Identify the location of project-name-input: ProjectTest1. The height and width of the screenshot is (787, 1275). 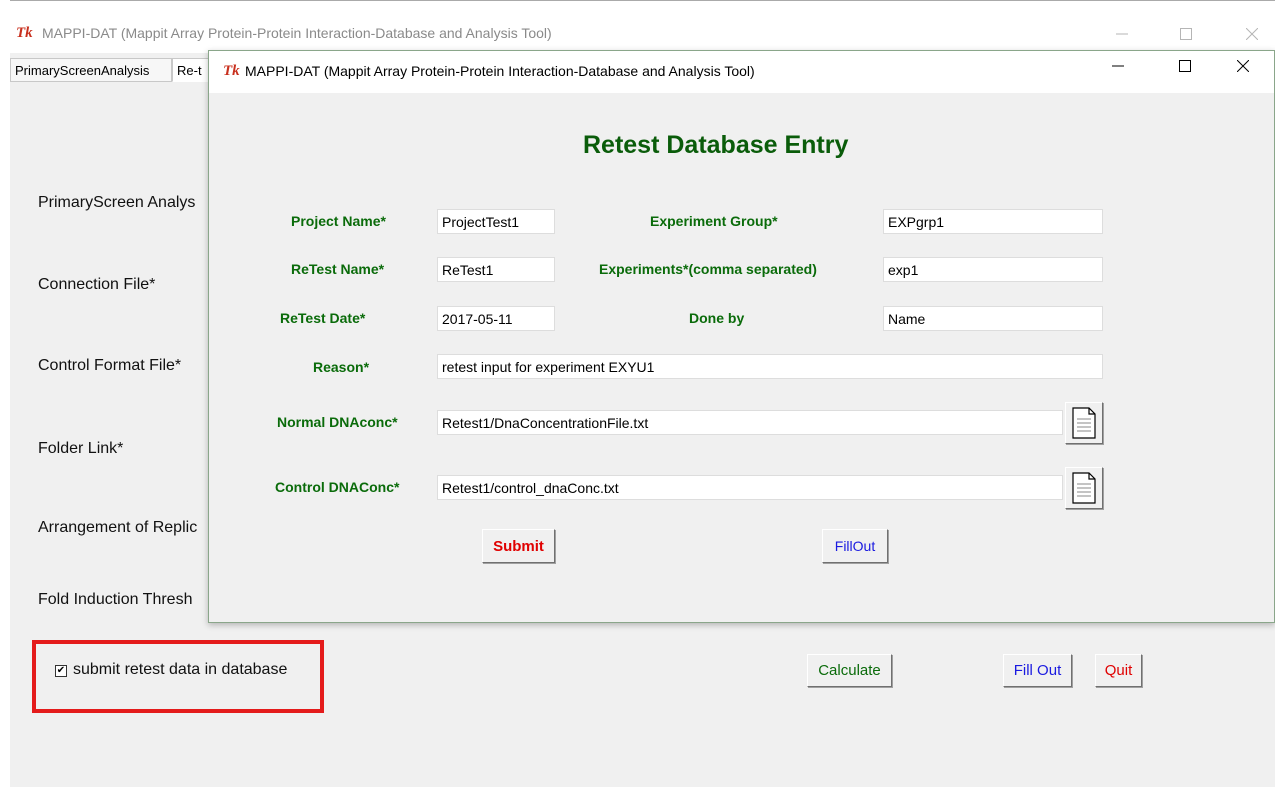
(496, 221).